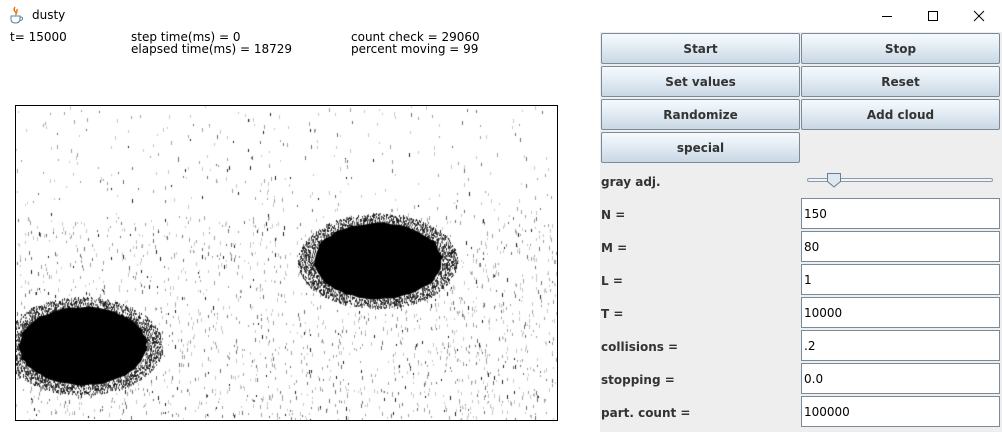 The height and width of the screenshot is (432, 1002). What do you see at coordinates (612, 281) in the screenshot?
I see `param-label-l: L =` at bounding box center [612, 281].